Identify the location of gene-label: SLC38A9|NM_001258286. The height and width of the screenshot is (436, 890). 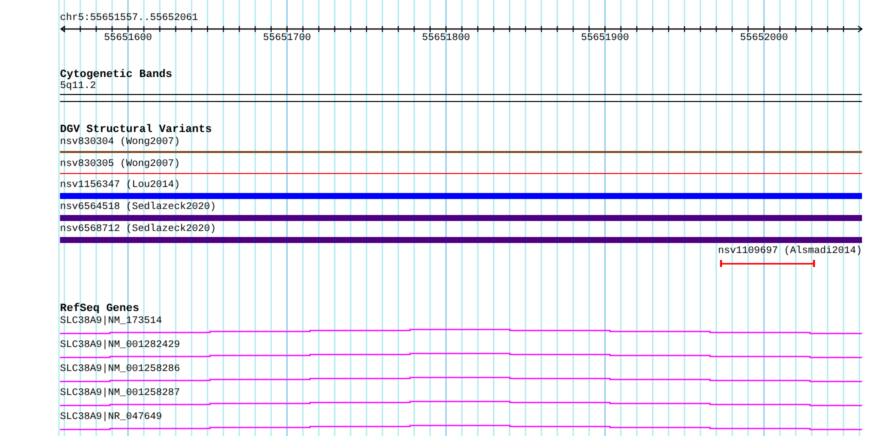
(120, 370).